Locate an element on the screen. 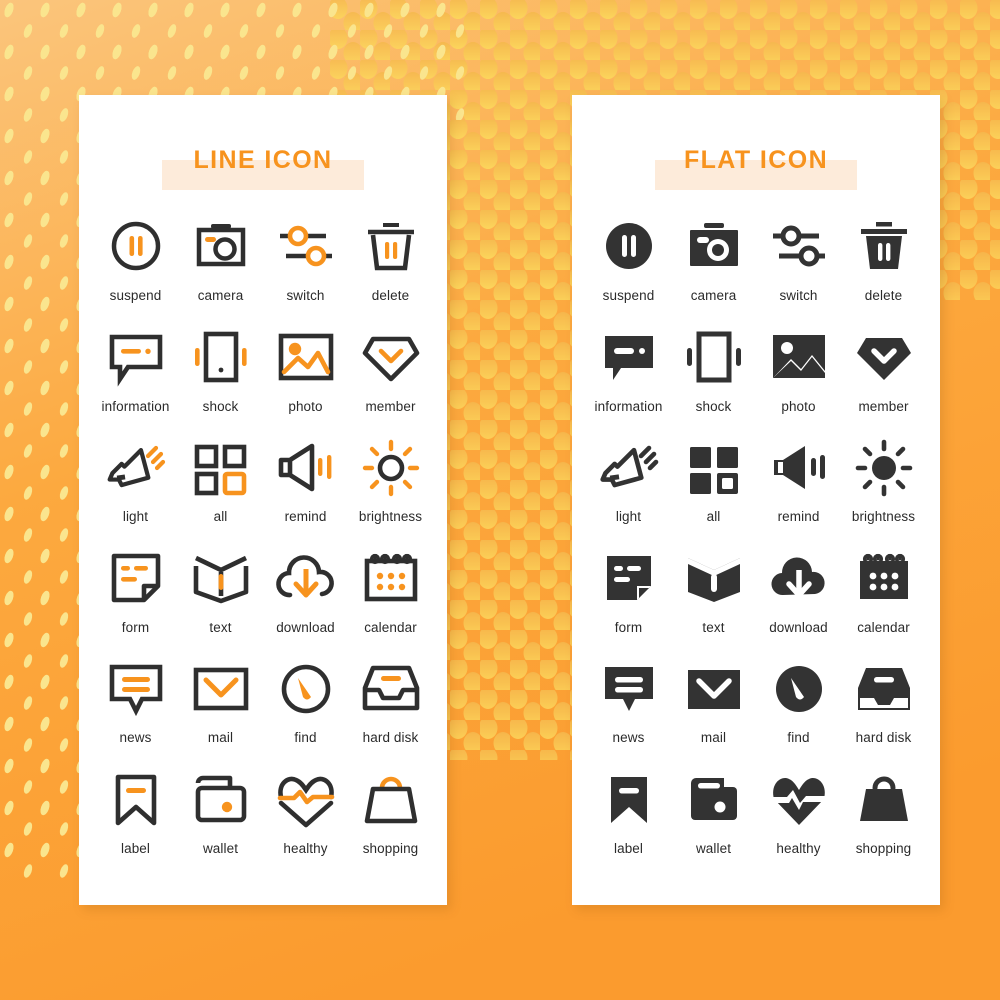 This screenshot has width=1000, height=1000. mail-icon is located at coordinates (220, 689).